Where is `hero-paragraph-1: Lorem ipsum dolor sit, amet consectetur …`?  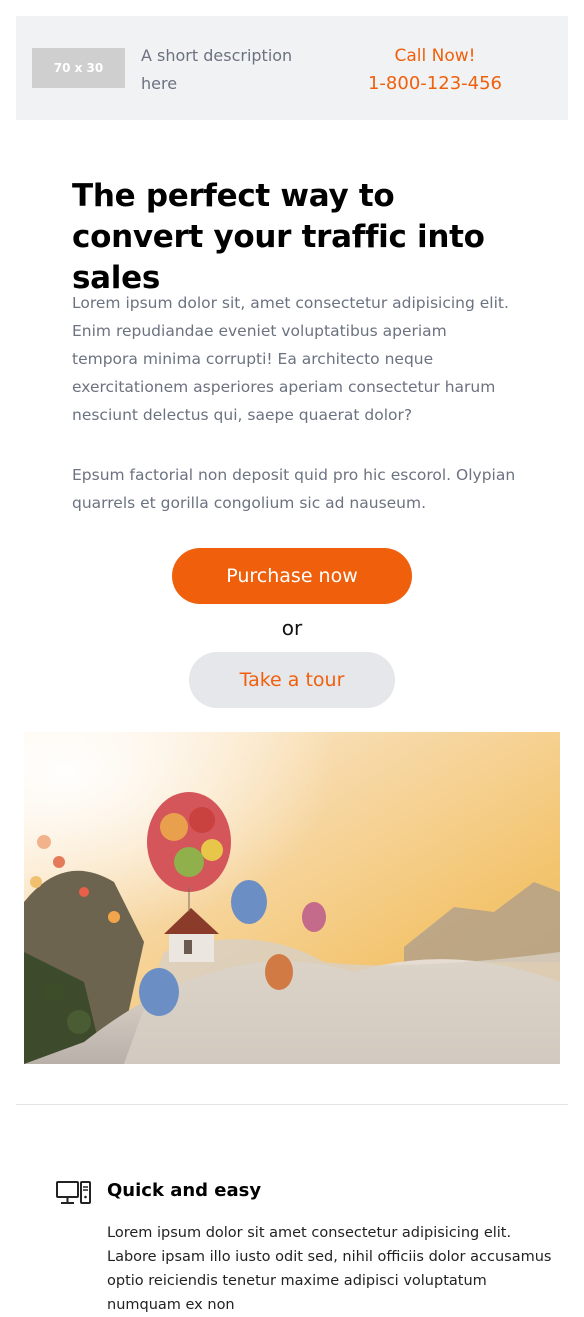 hero-paragraph-1: Lorem ipsum dolor sit, amet consectetur … is located at coordinates (290, 359).